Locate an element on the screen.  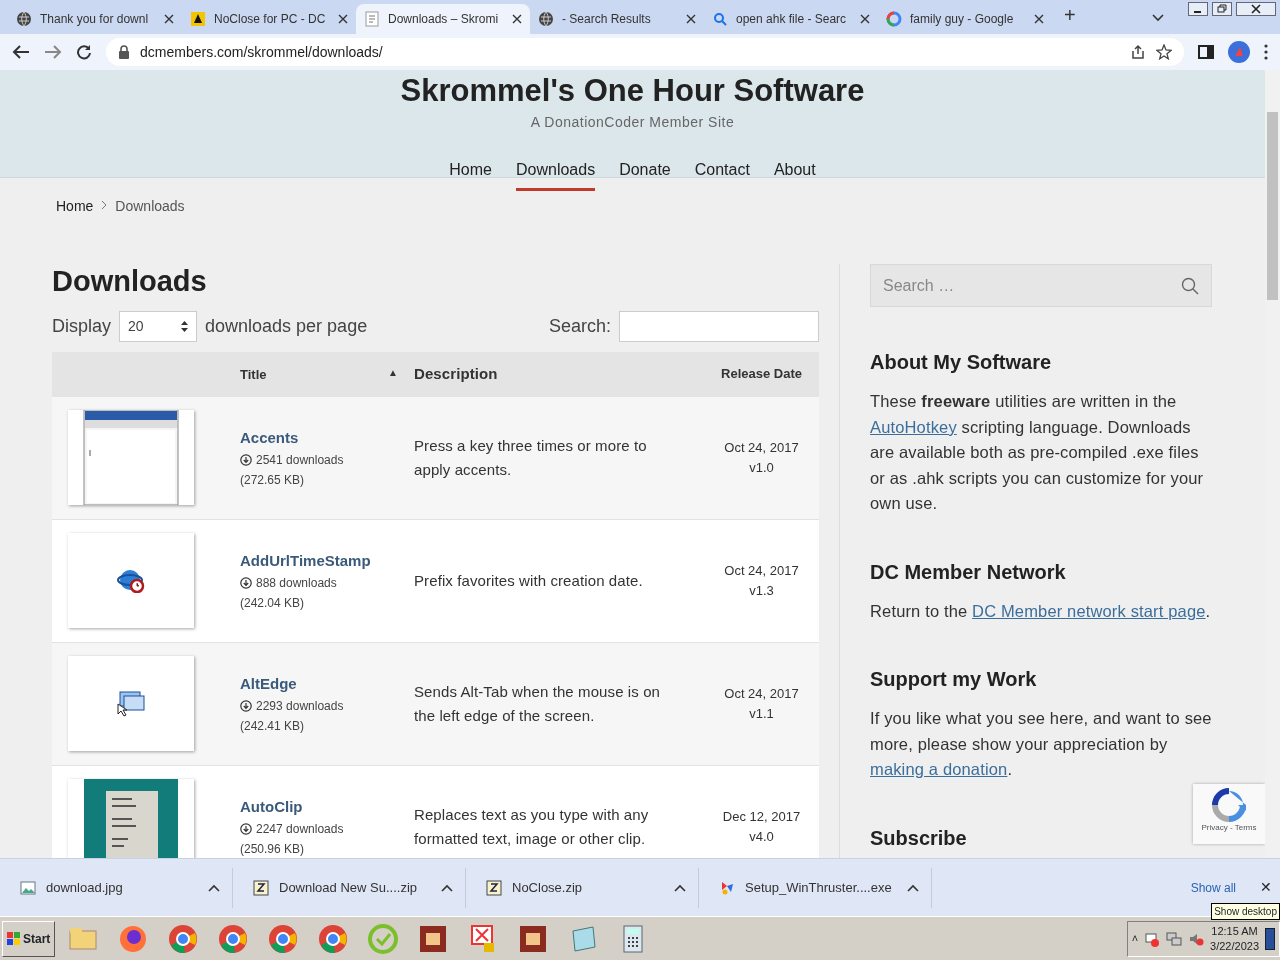
start-button: Start is located at coordinates (29, 938).